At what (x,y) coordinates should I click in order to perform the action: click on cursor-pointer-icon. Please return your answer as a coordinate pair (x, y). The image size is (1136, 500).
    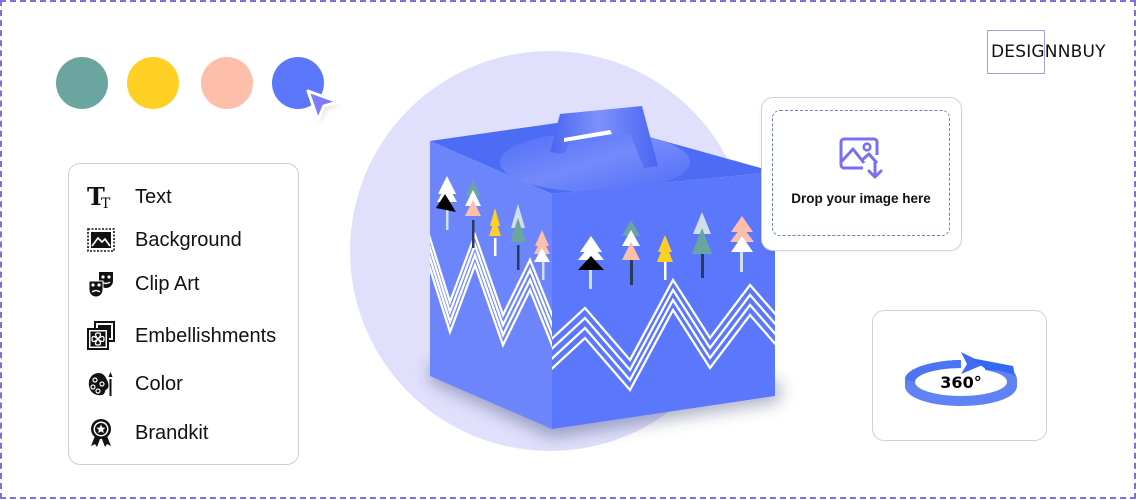
    Looking at the image, I should click on (323, 106).